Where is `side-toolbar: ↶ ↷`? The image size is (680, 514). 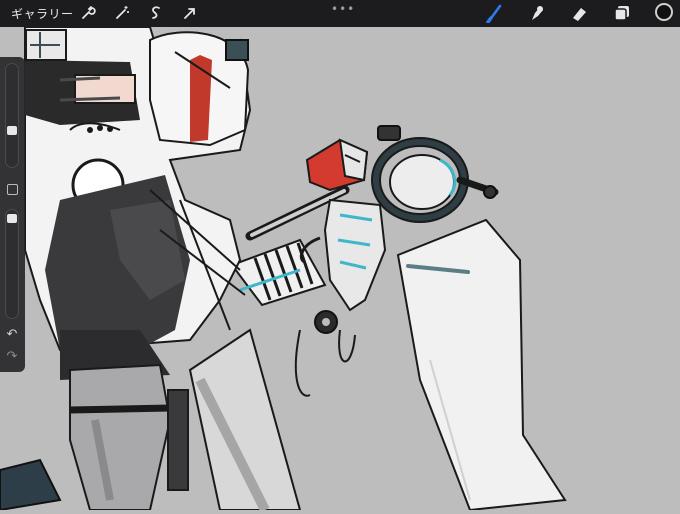 side-toolbar: ↶ ↷ is located at coordinates (12, 214).